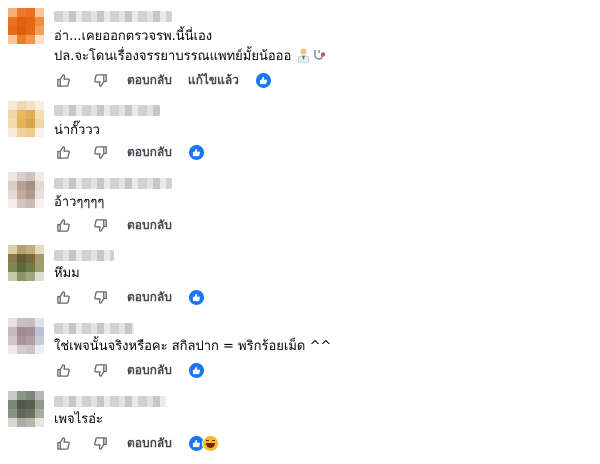 Image resolution: width=600 pixels, height=464 pixels. I want to click on emoji-group, so click(312, 55).